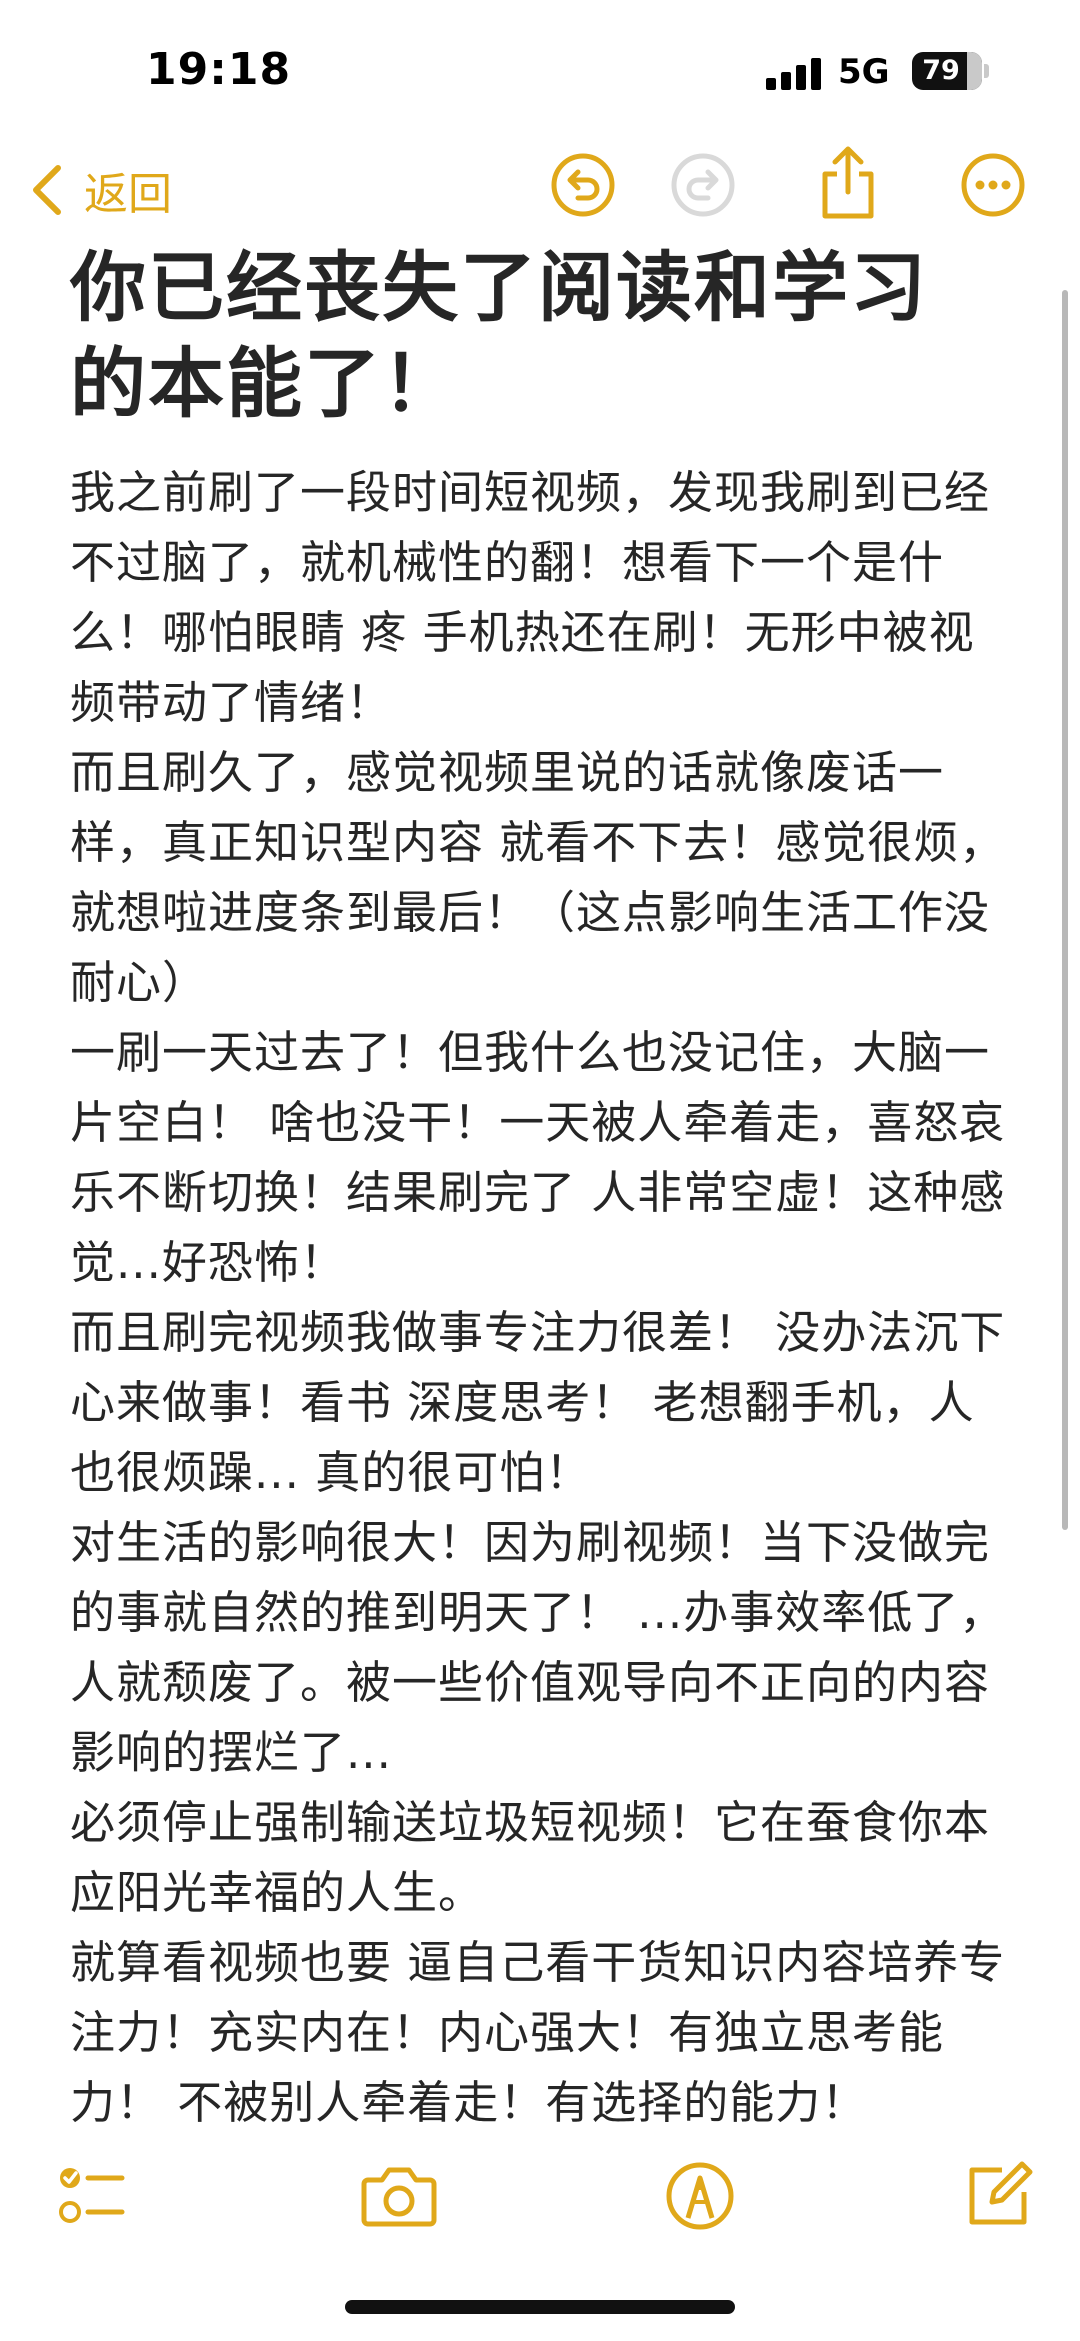  I want to click on back-button: 返回, so click(100, 190).